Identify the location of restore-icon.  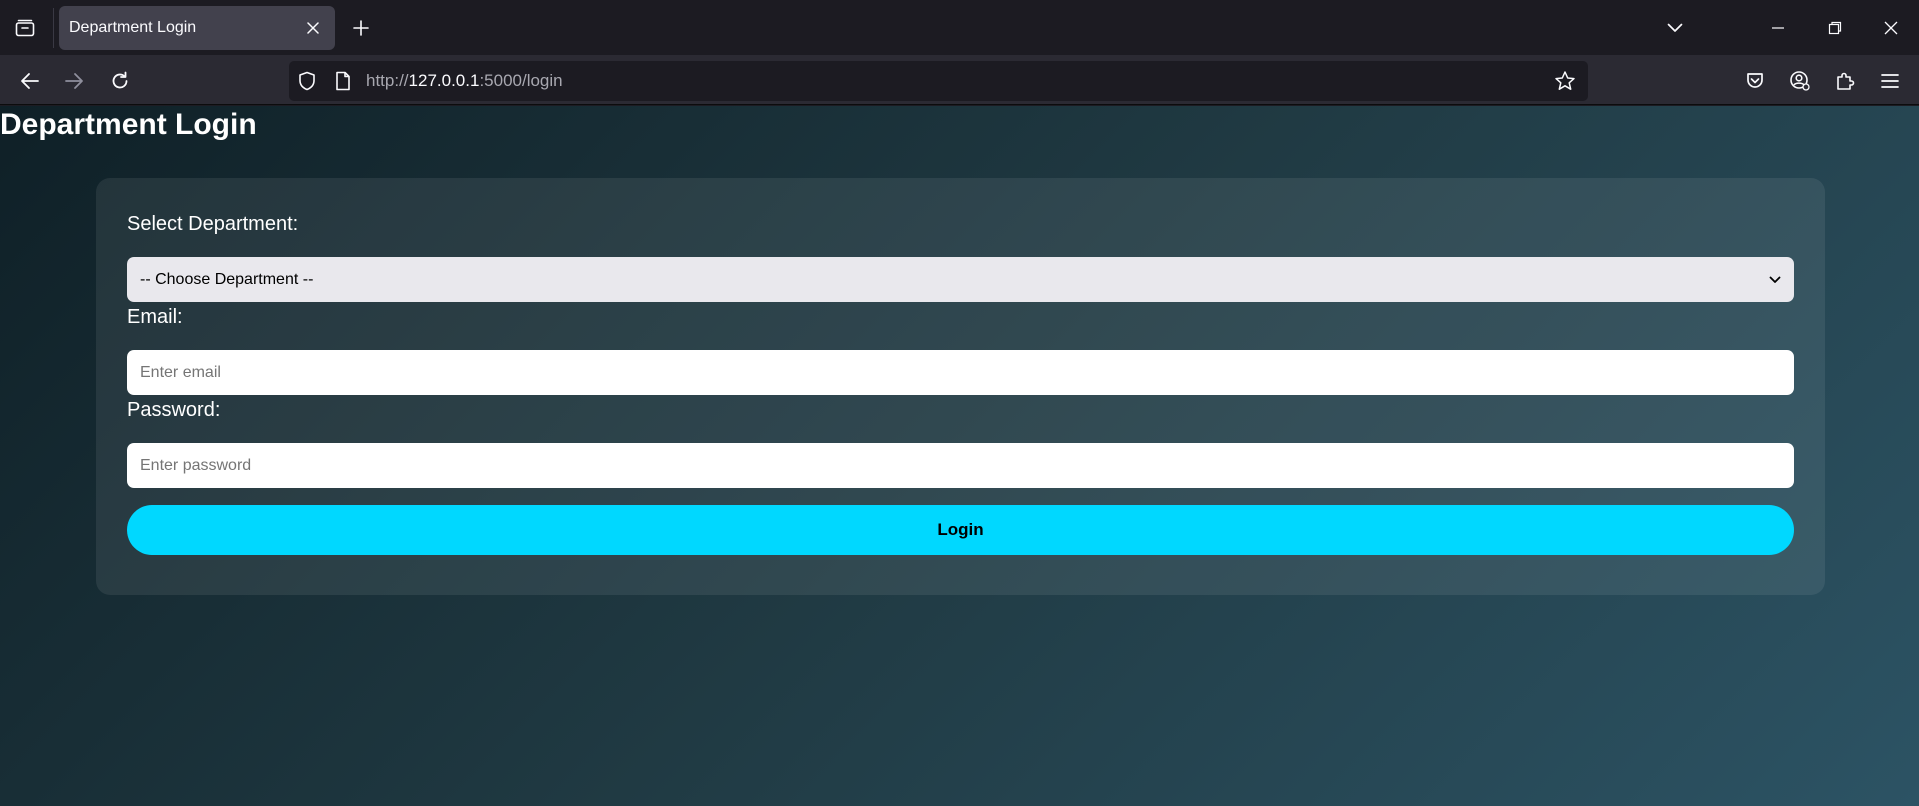
(1835, 28).